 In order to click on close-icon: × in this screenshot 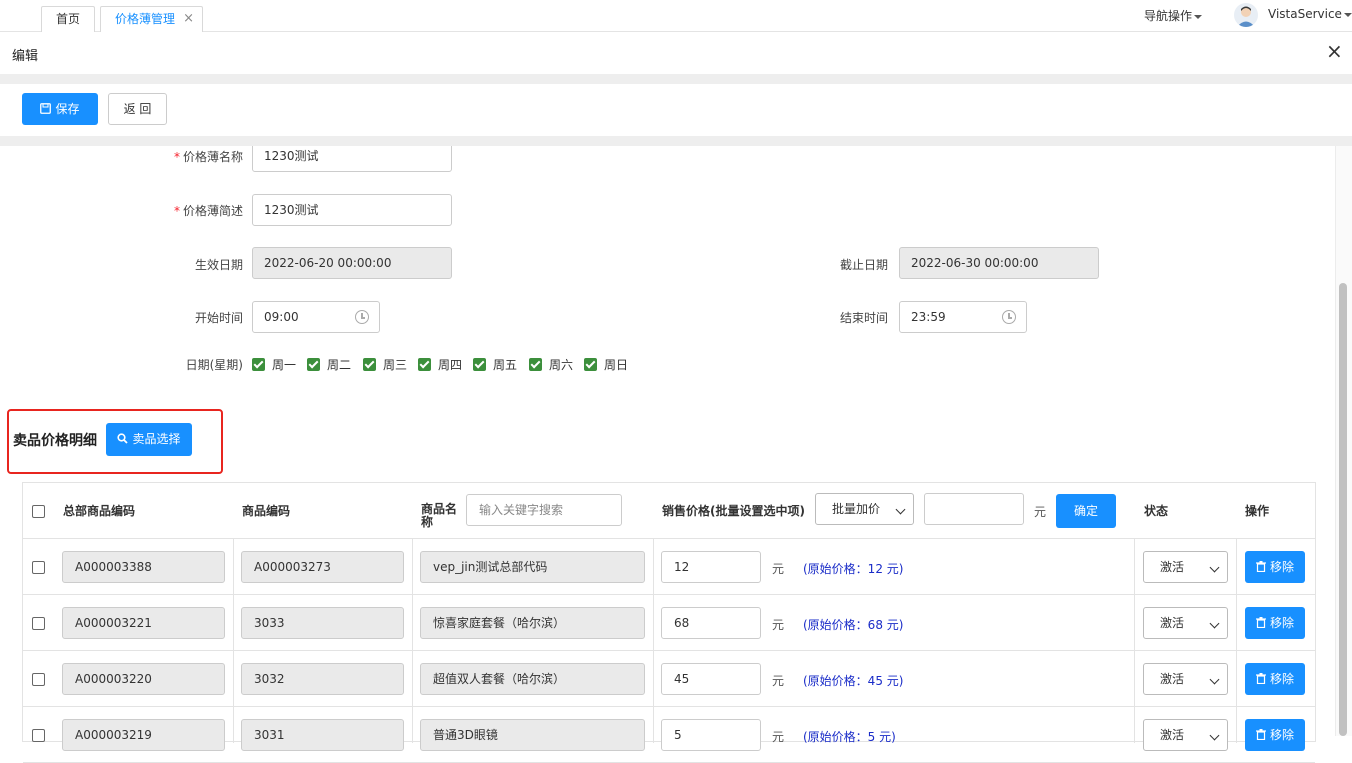, I will do `click(1334, 51)`.